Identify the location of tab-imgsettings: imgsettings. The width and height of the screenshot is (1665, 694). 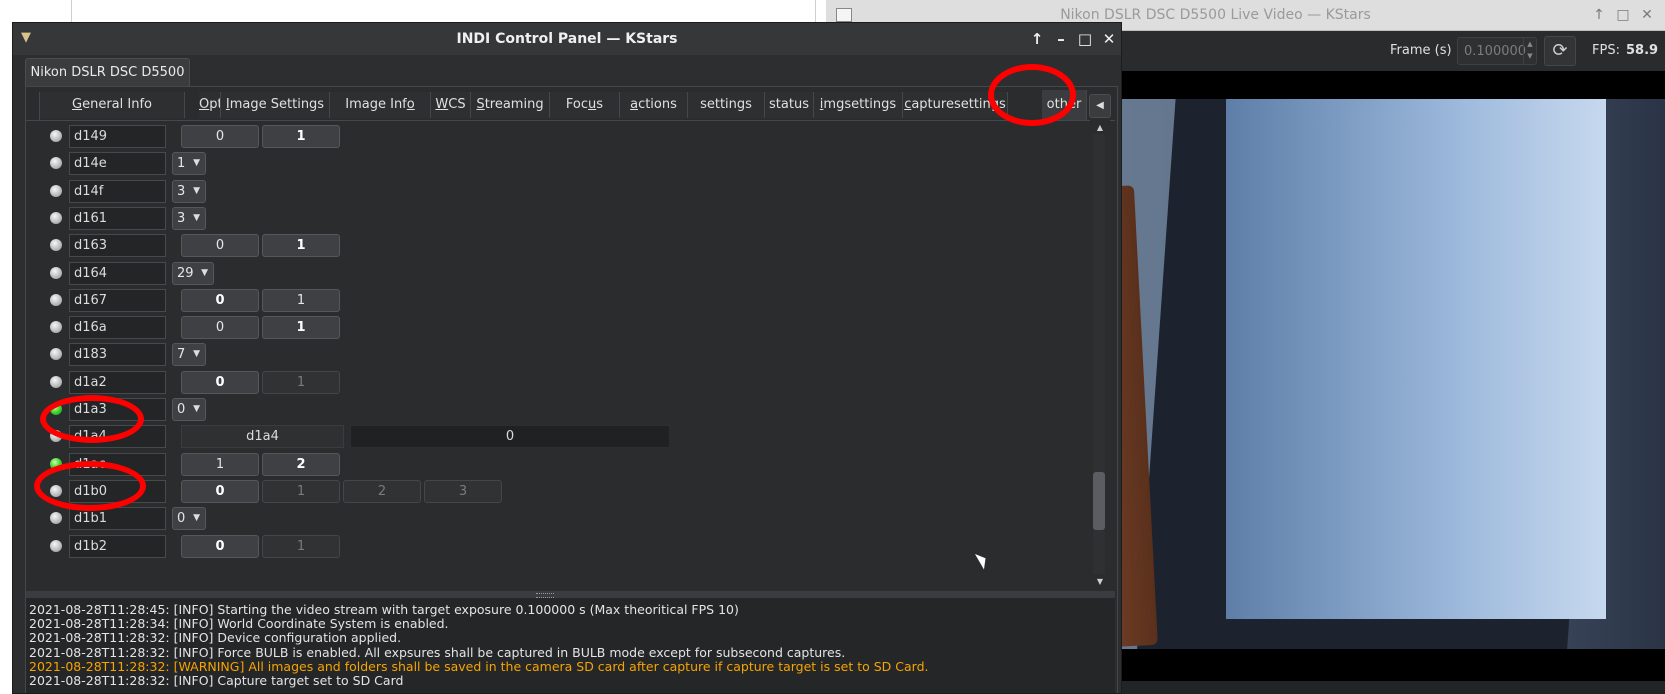
(858, 105).